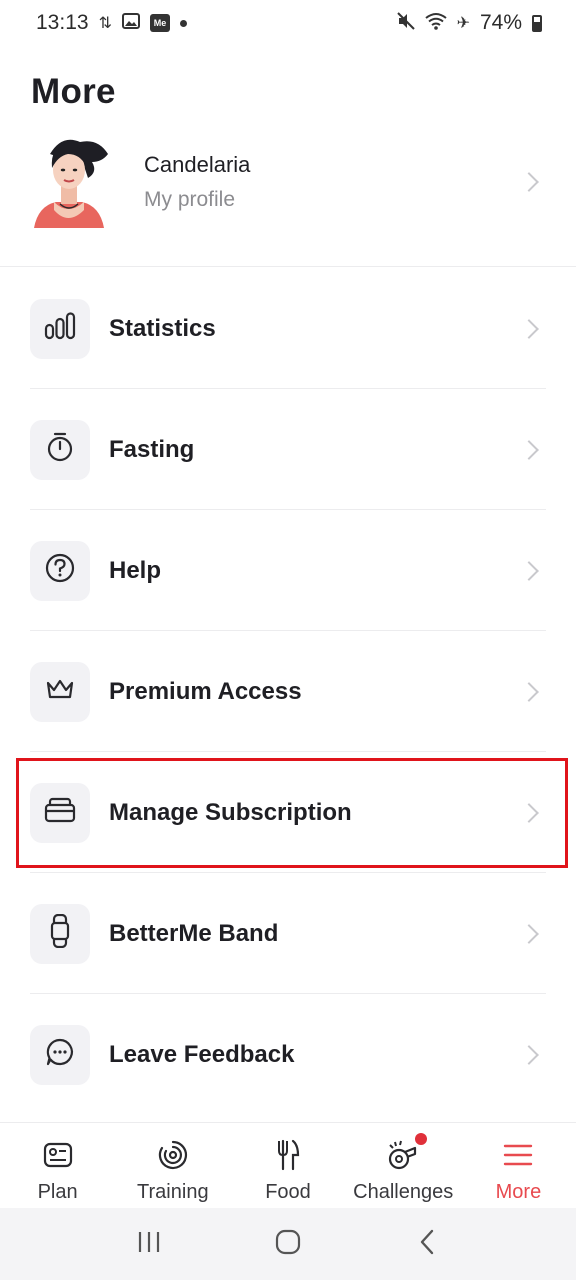  What do you see at coordinates (69, 182) in the screenshot?
I see `avatar` at bounding box center [69, 182].